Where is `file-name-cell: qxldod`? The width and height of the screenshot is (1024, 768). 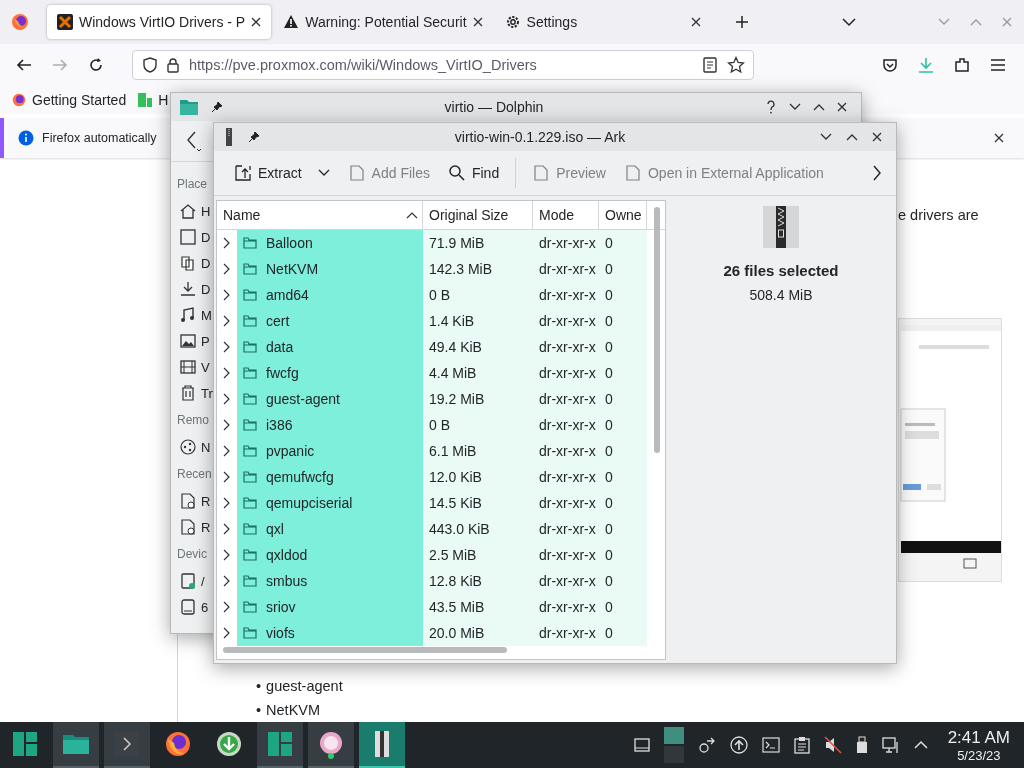 file-name-cell: qxldod is located at coordinates (330, 555).